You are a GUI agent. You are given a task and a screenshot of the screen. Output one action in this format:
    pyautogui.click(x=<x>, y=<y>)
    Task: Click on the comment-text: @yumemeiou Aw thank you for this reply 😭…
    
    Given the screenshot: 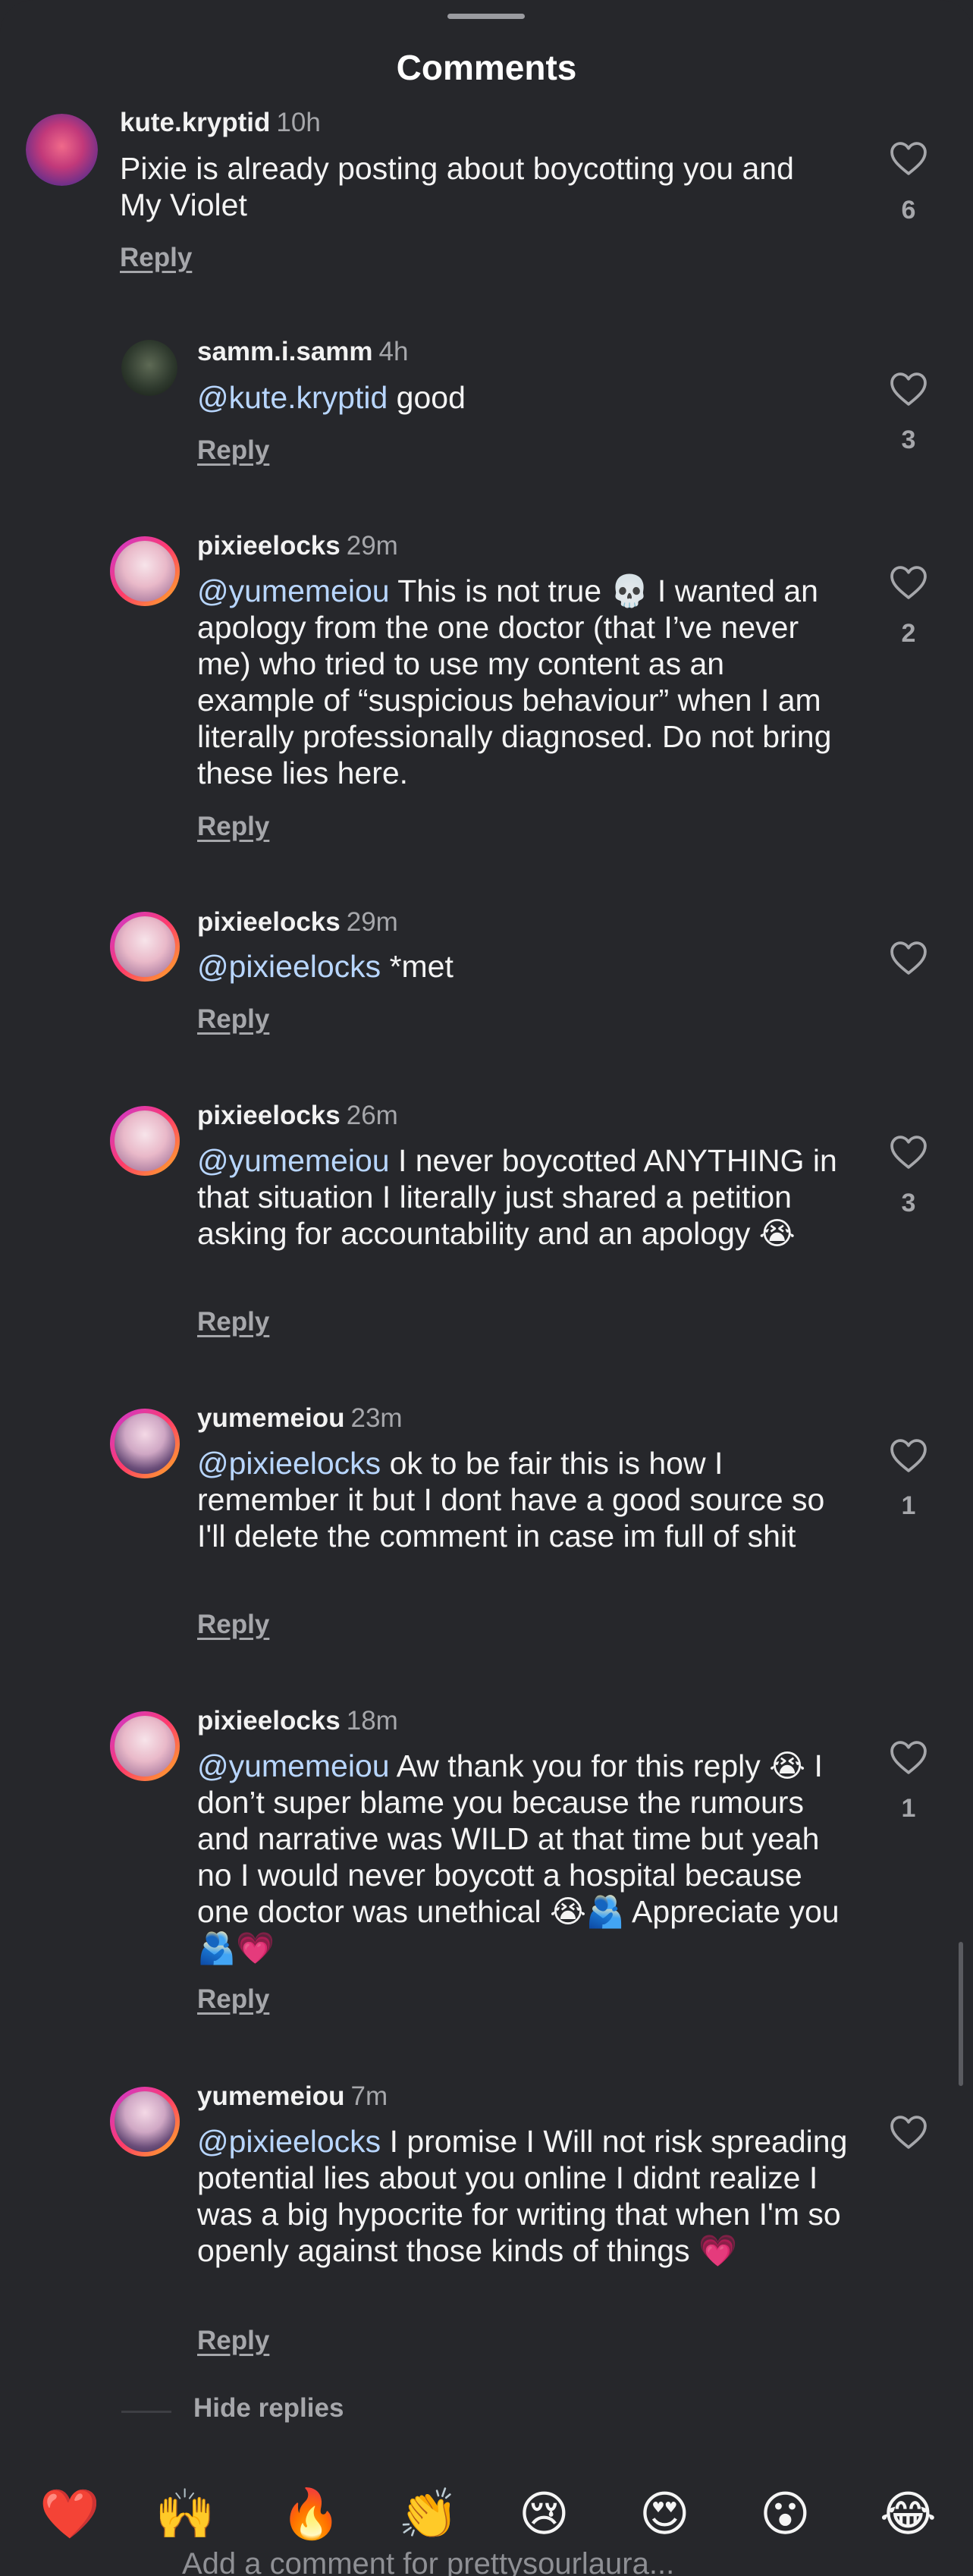 What is the action you would take?
    pyautogui.click(x=523, y=1857)
    